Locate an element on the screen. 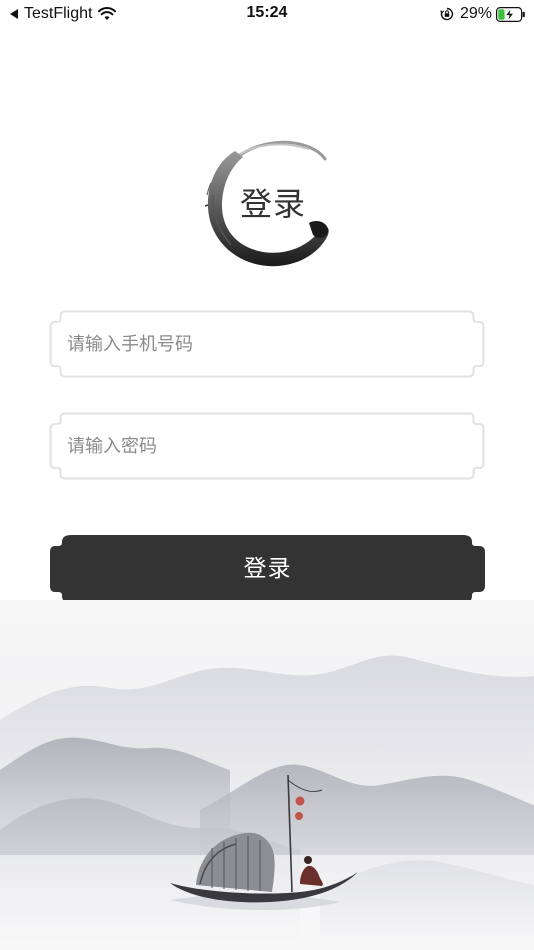 The image size is (534, 950). logo-title: 登录 is located at coordinates (272, 204).